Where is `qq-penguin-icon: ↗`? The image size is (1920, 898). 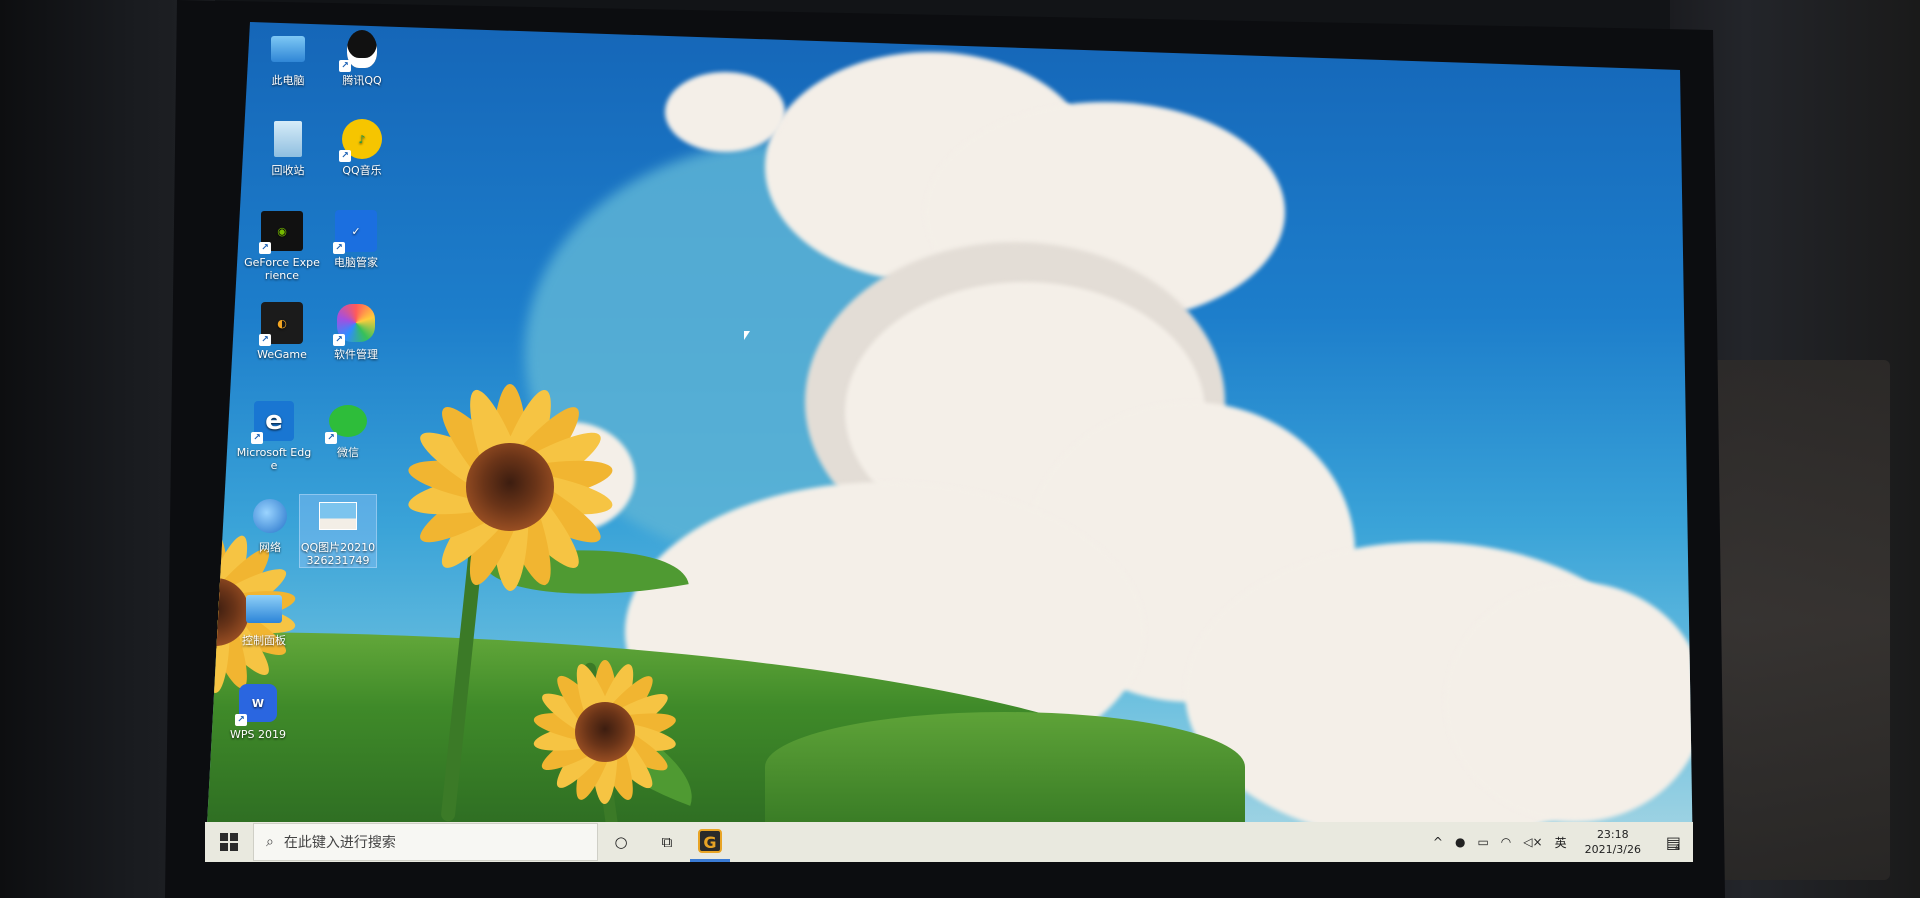 qq-penguin-icon: ↗ is located at coordinates (361, 50).